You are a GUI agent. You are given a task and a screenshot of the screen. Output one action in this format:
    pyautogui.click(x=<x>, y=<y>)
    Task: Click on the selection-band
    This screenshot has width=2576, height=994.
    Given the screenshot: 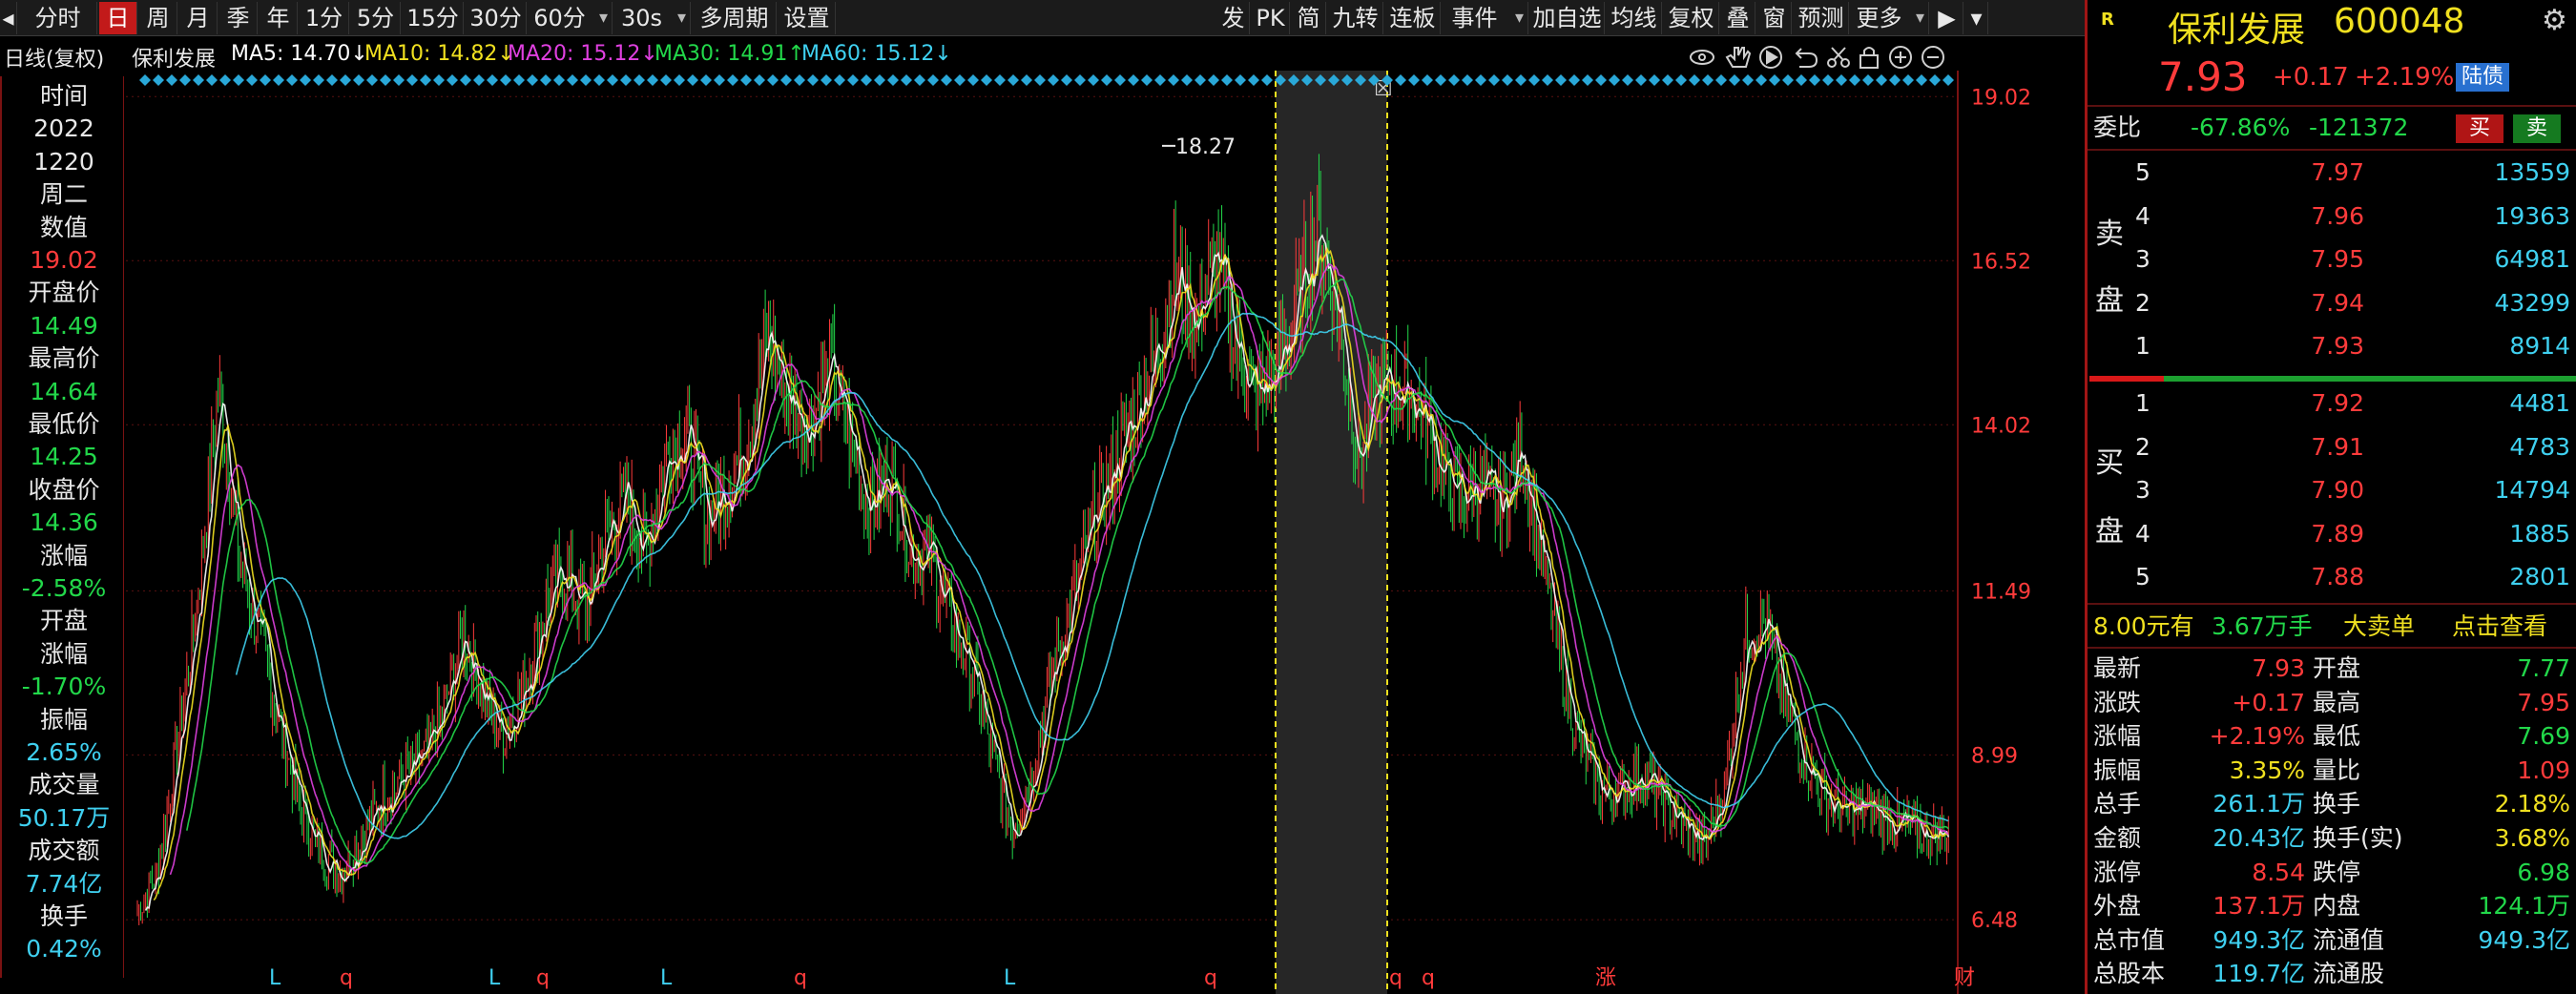 What is the action you would take?
    pyautogui.click(x=1331, y=533)
    